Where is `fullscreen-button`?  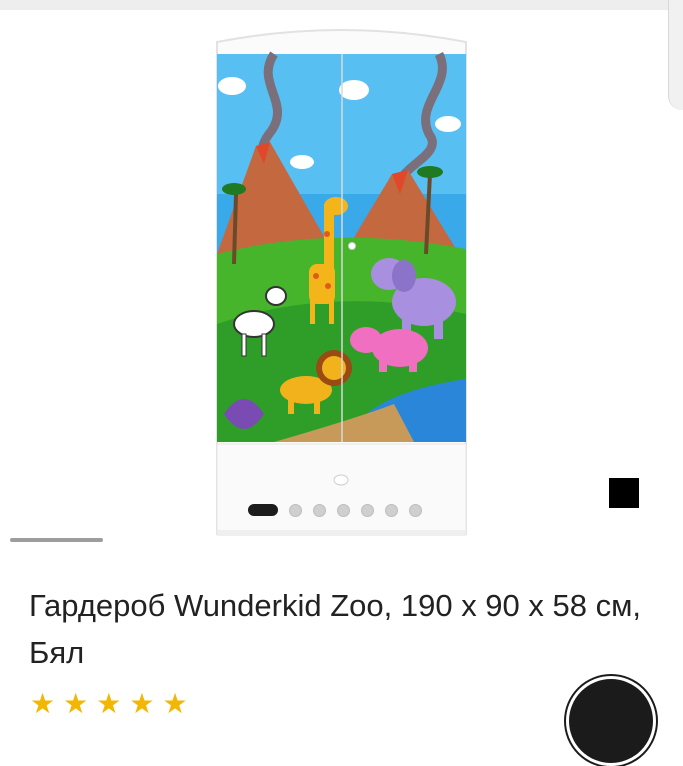
fullscreen-button is located at coordinates (624, 493).